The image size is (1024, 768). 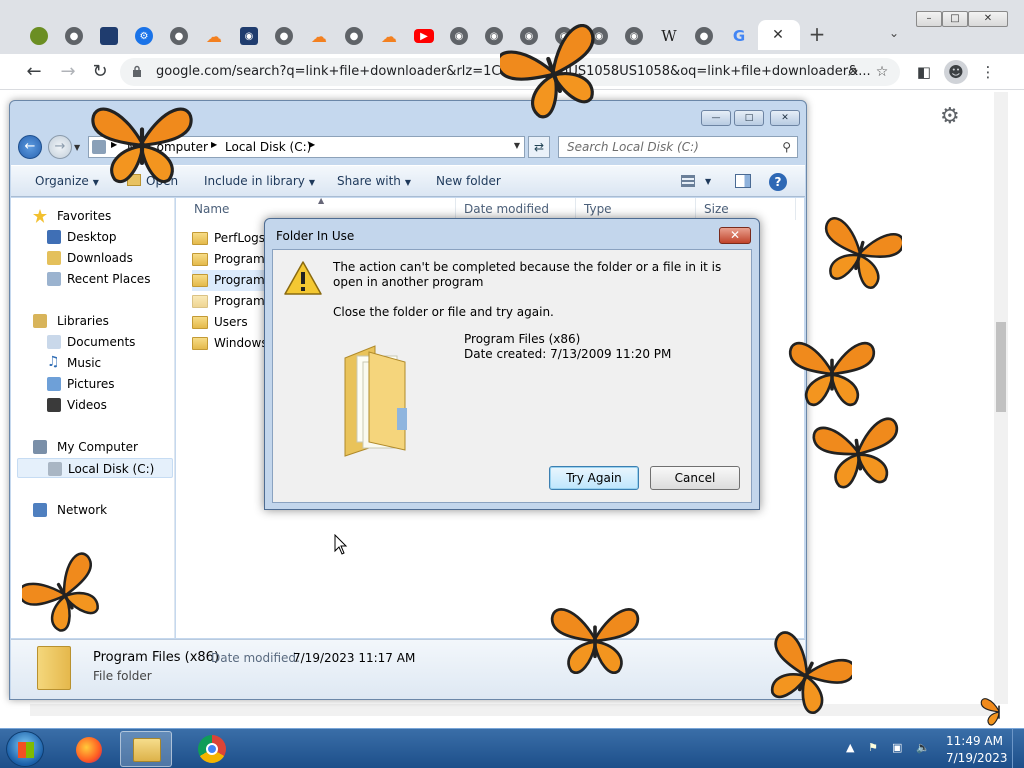 I want to click on address-dropdown-icon: ▼, so click(x=517, y=145).